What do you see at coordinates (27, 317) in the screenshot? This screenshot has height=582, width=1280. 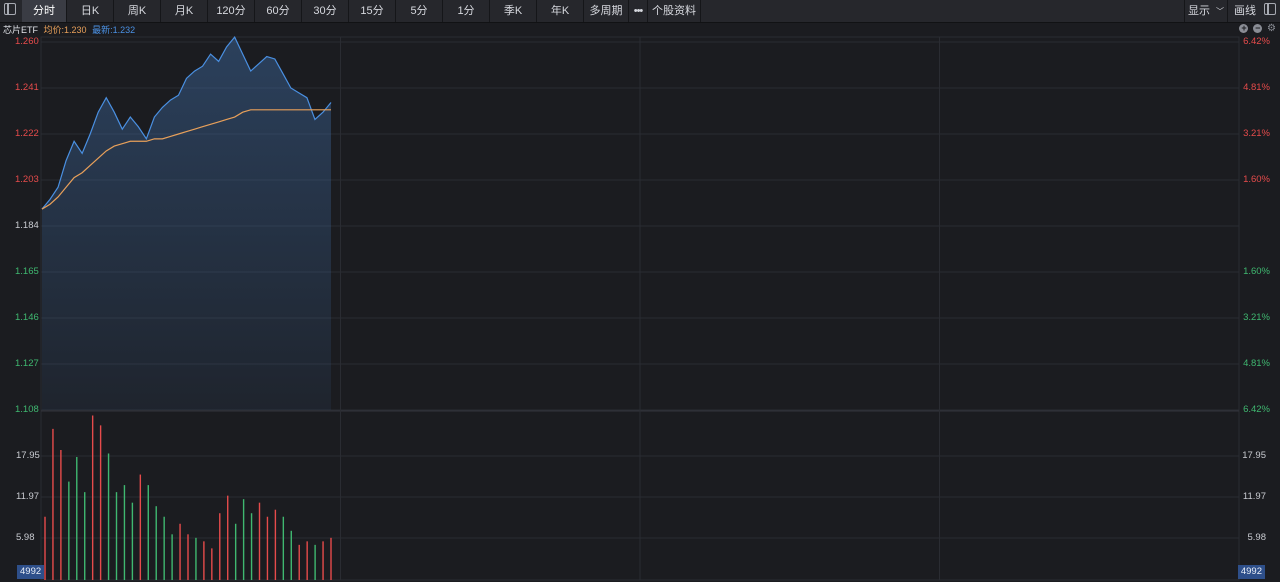 I see `price-tick-label: 1.146` at bounding box center [27, 317].